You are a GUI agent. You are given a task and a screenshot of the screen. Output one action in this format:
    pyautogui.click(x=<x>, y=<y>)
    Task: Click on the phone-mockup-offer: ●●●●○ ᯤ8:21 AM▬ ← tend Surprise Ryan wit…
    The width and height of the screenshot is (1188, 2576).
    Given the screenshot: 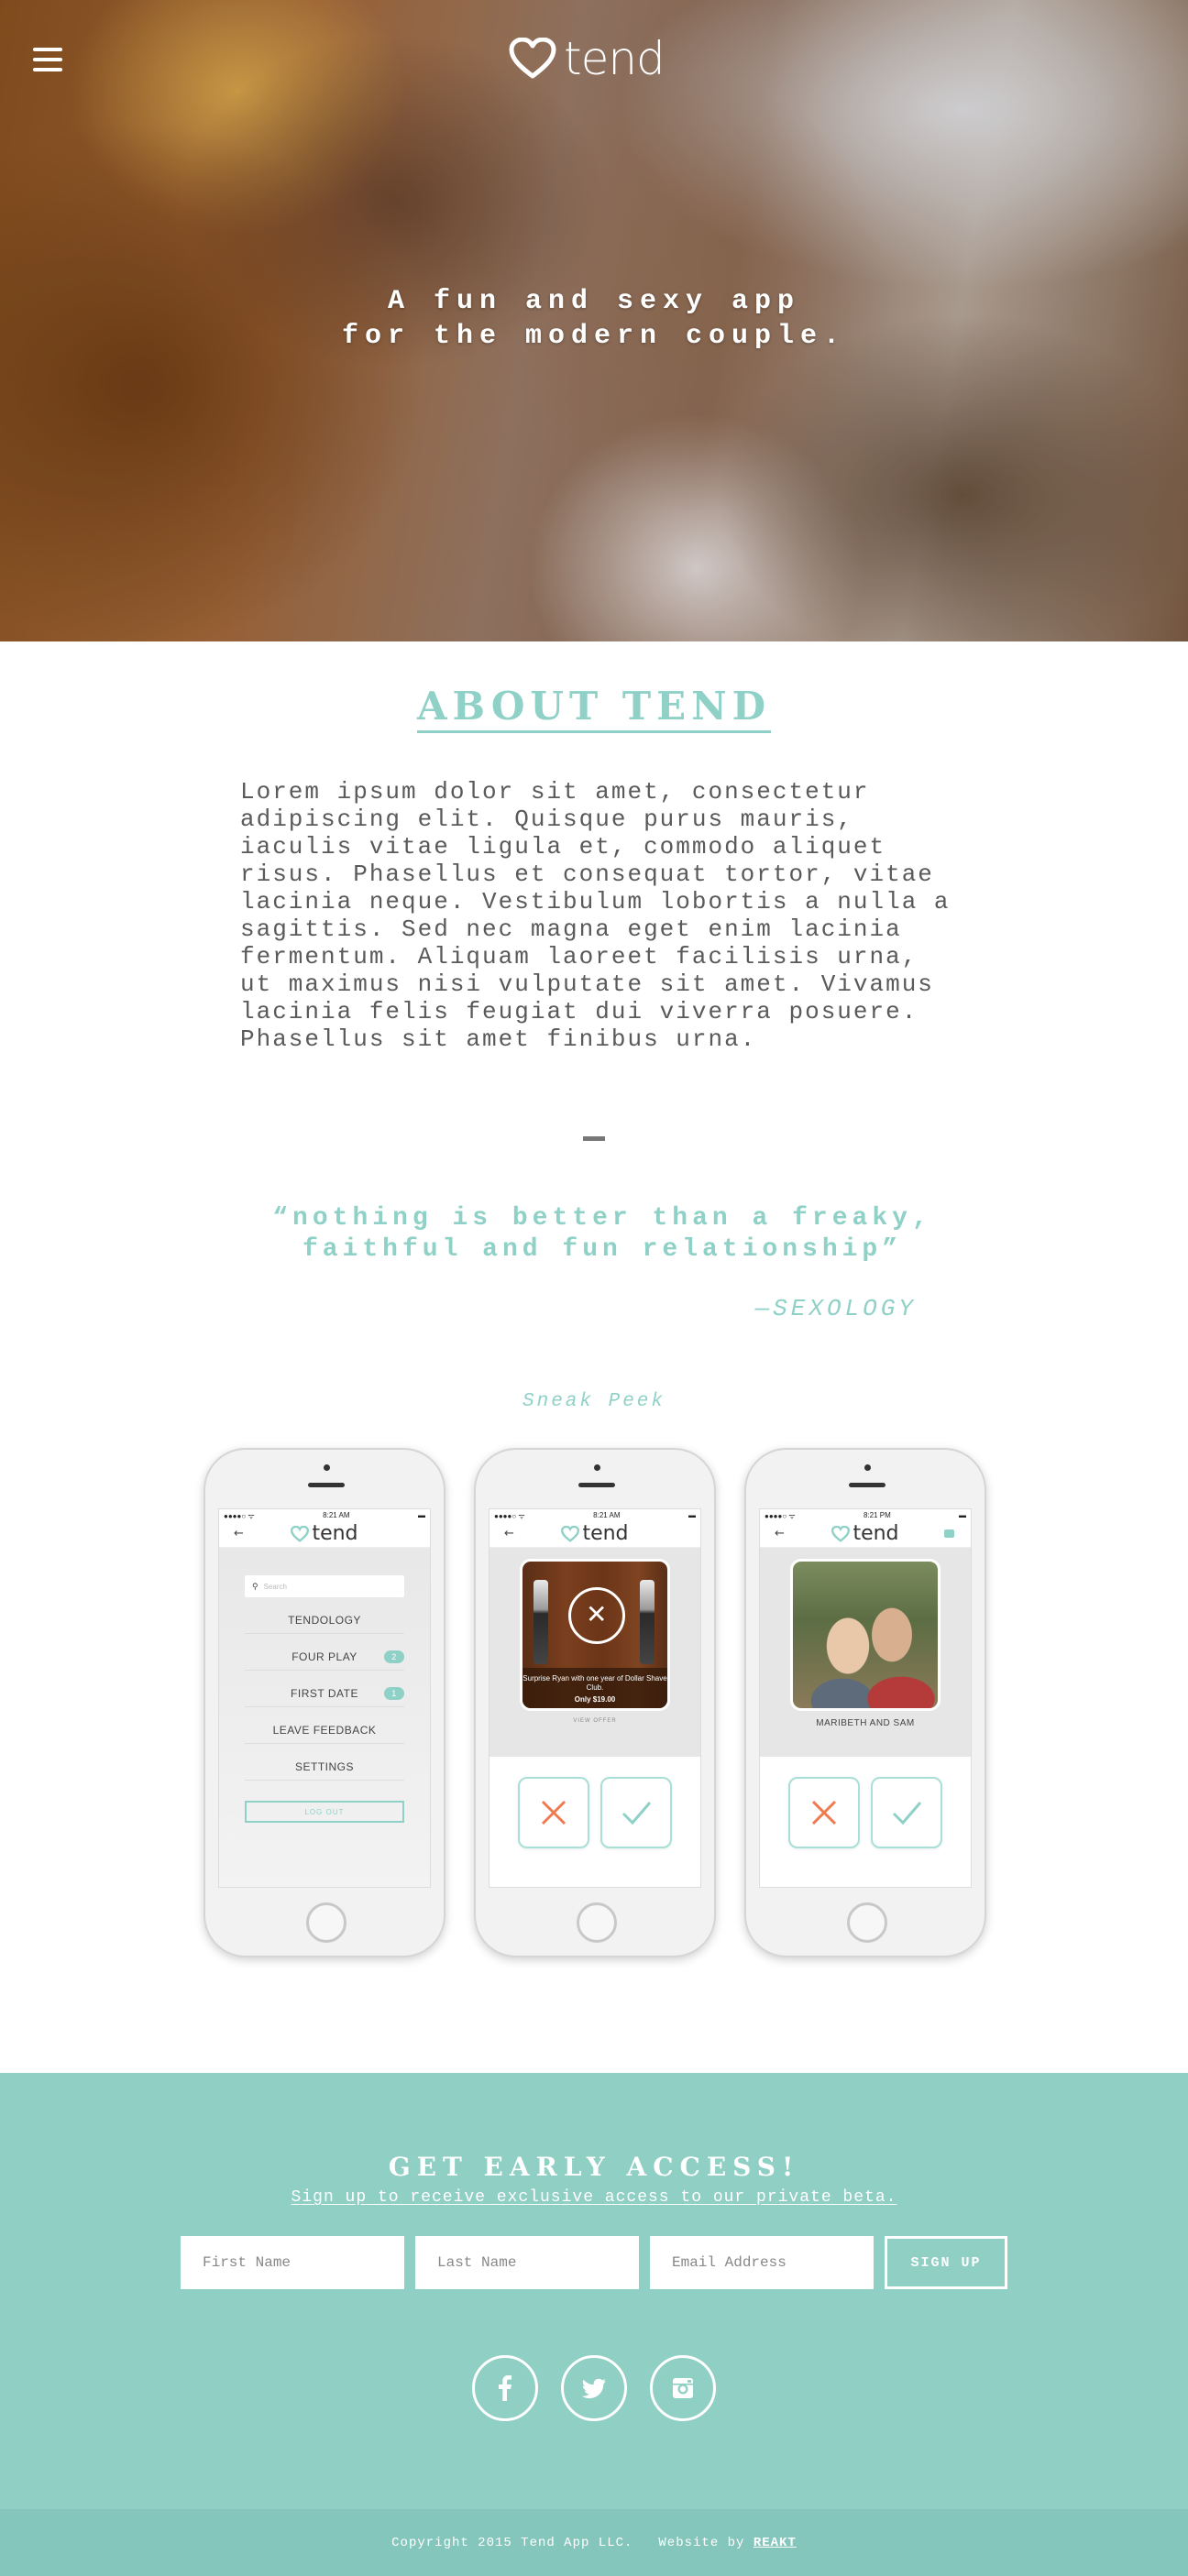 What is the action you would take?
    pyautogui.click(x=595, y=1702)
    